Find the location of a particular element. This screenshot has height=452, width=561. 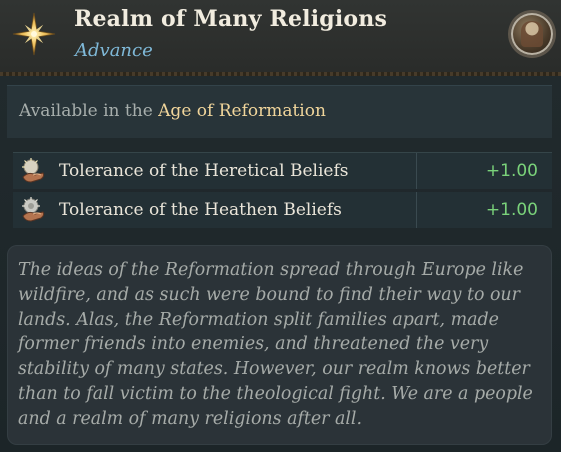

age-name: Age of Reformation is located at coordinates (242, 111).